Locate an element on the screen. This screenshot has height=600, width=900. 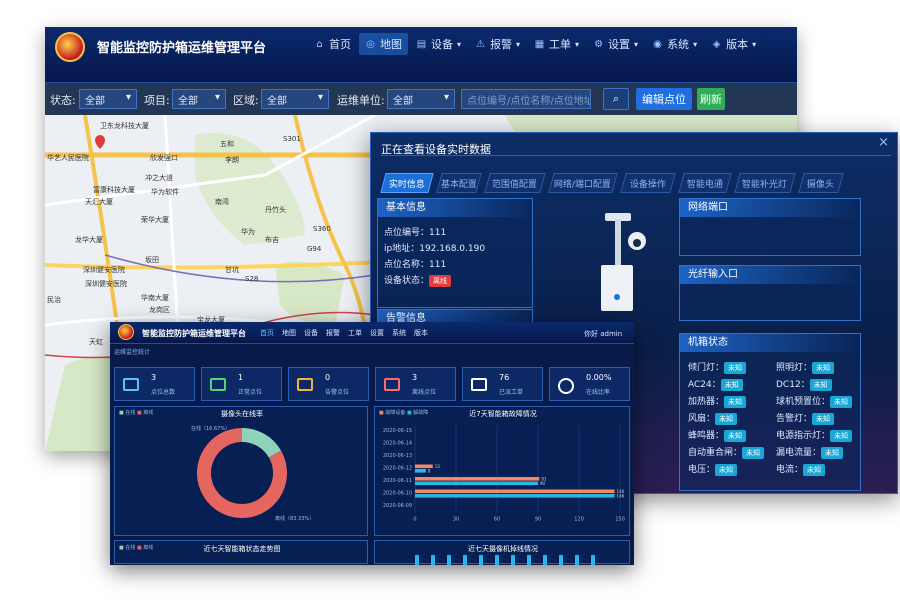
device-tab: 网络/端口配置 is located at coordinates (583, 183).